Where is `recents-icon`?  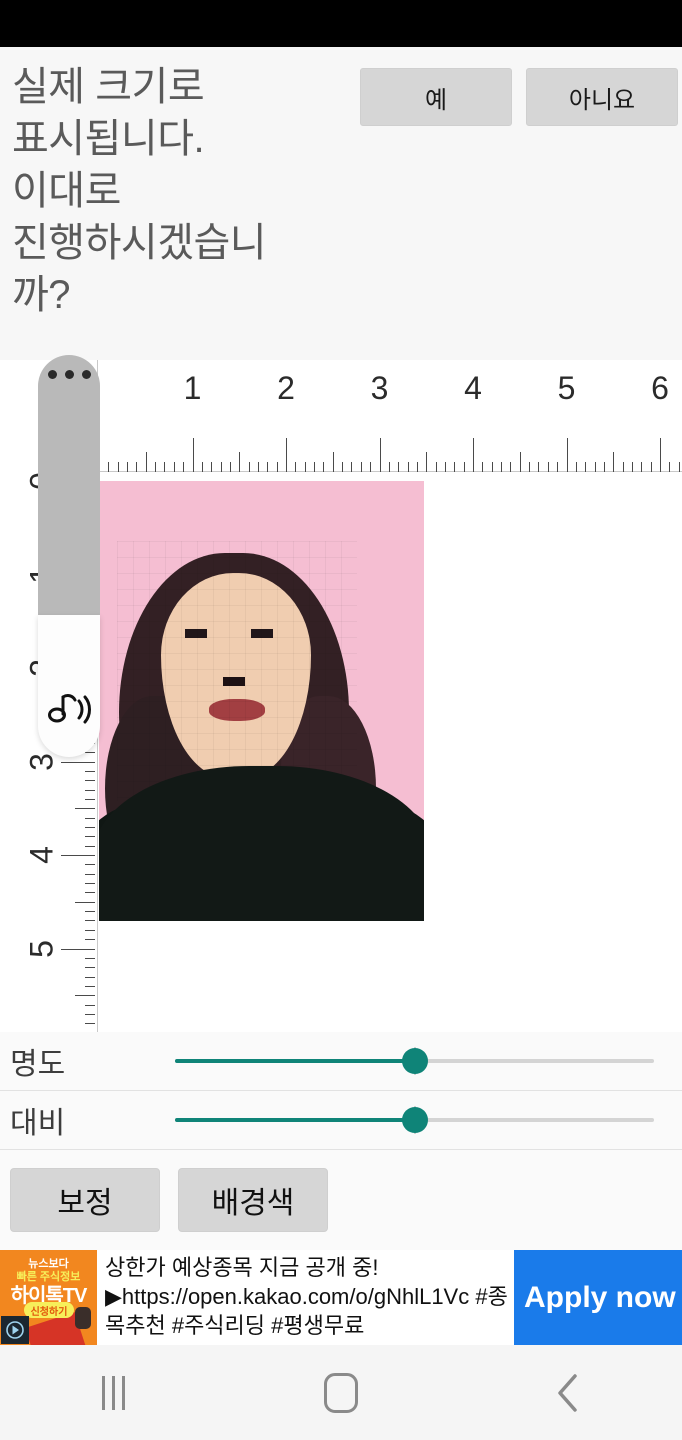
recents-icon is located at coordinates (114, 1392).